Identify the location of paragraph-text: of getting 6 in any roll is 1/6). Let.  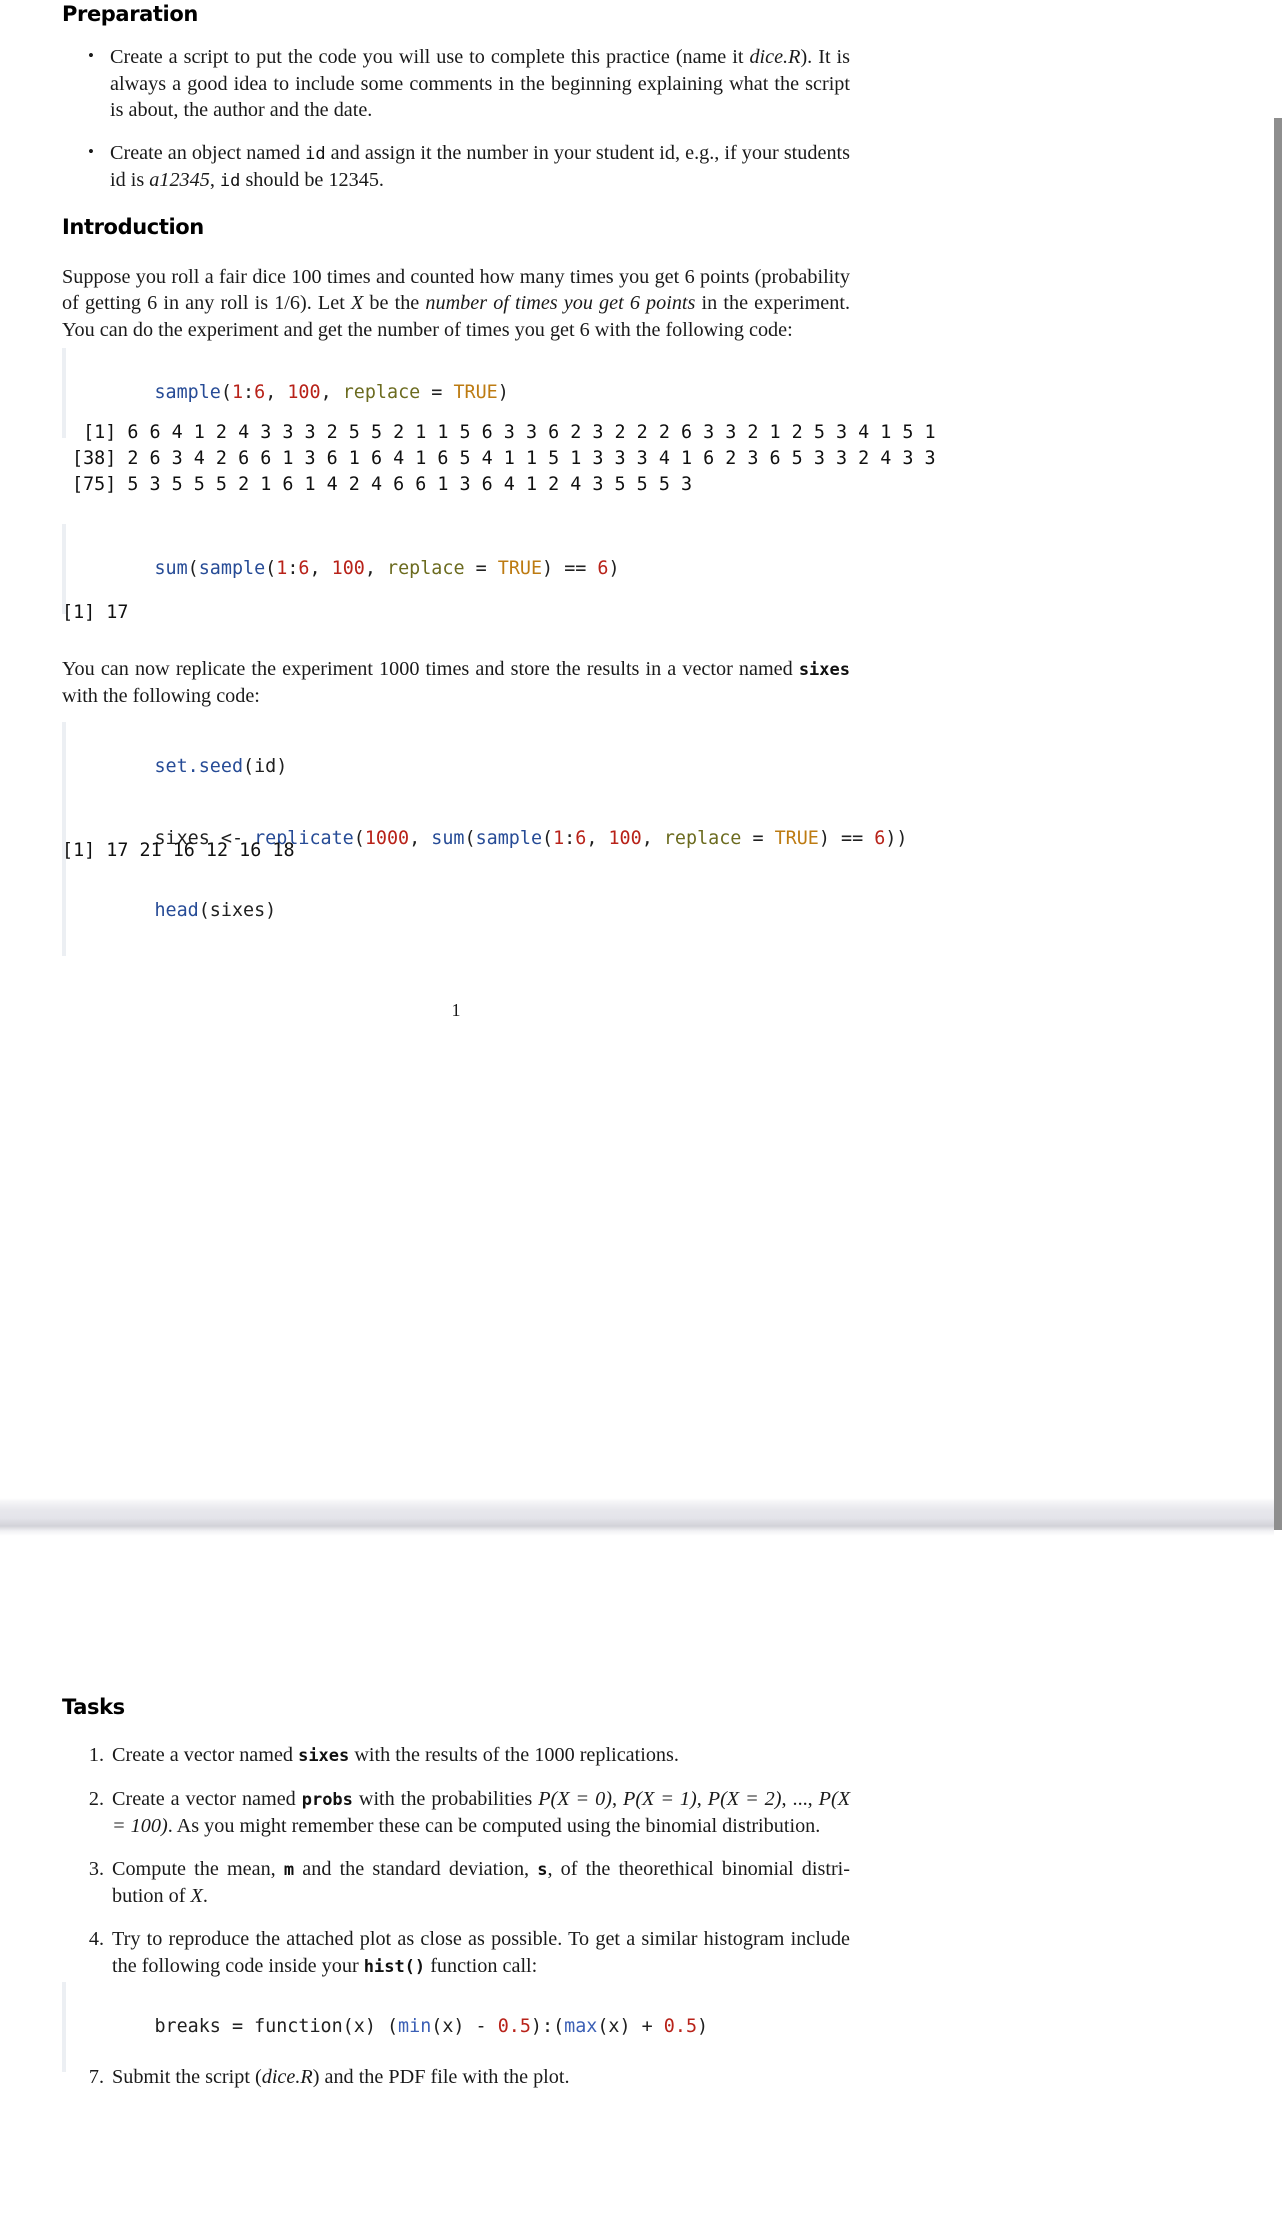
(206, 303).